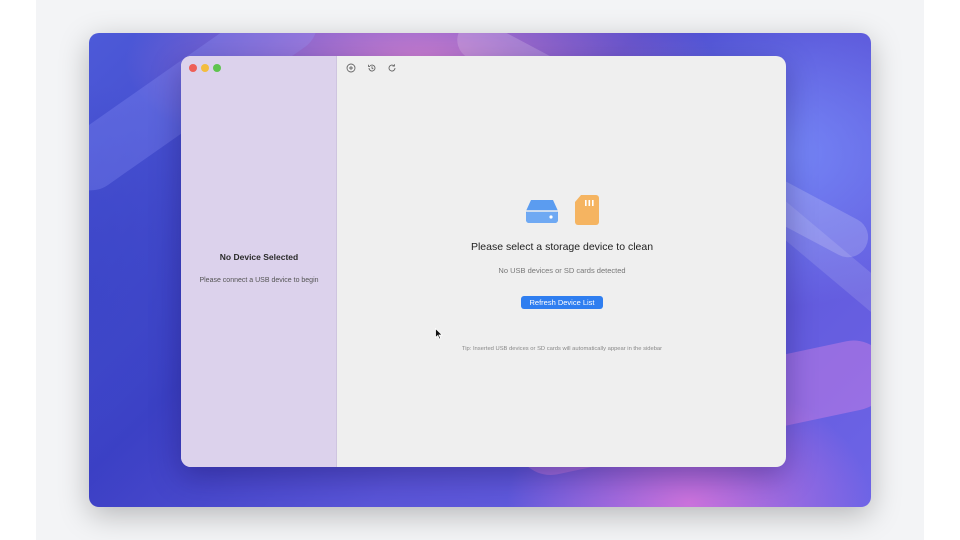 The image size is (960, 540). Describe the element at coordinates (205, 68) in the screenshot. I see `minimize-window-button` at that location.